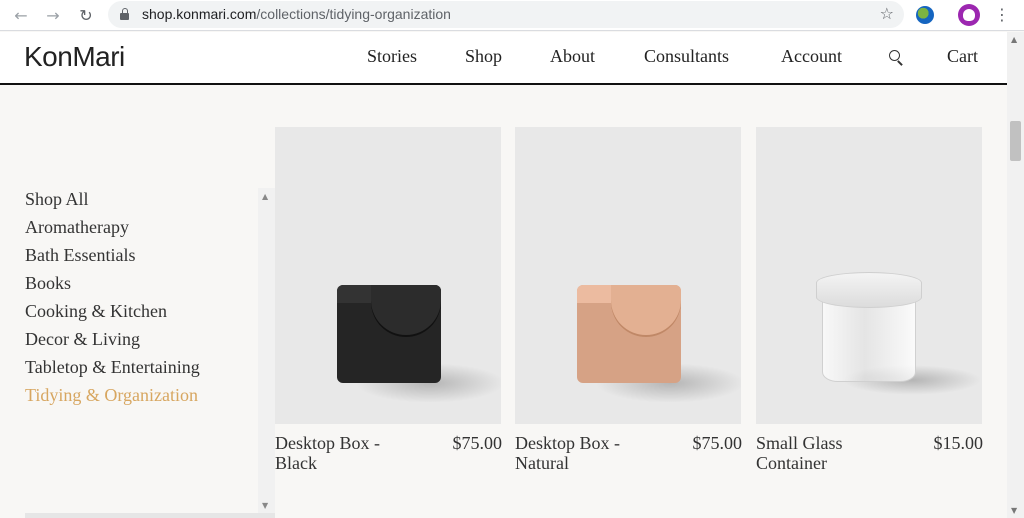 This screenshot has height=518, width=1024. Describe the element at coordinates (392, 56) in the screenshot. I see `nav-stories: Stories` at that location.